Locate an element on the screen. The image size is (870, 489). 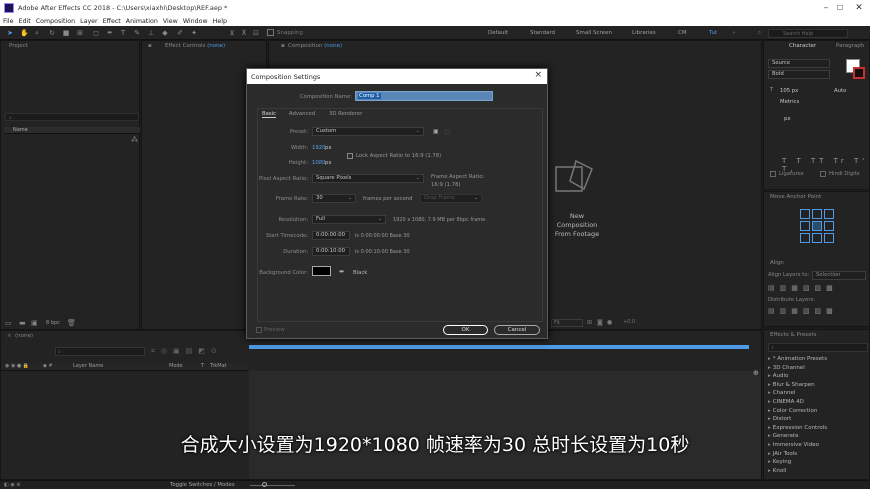
leading-value: Auto is located at coordinates (840, 91).